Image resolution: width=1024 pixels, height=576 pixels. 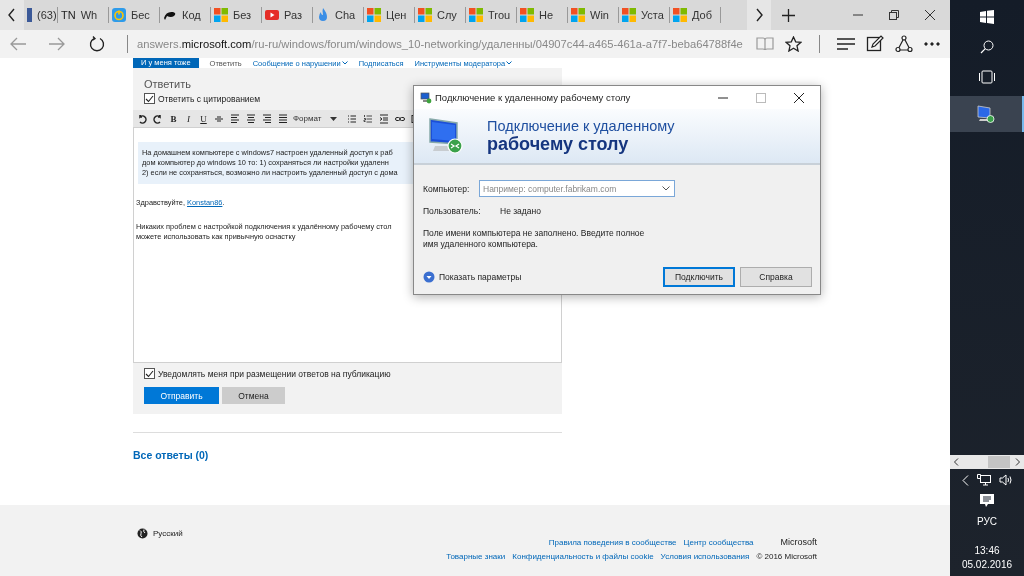 What do you see at coordinates (203, 118) in the screenshot?
I see `underline-button: U` at bounding box center [203, 118].